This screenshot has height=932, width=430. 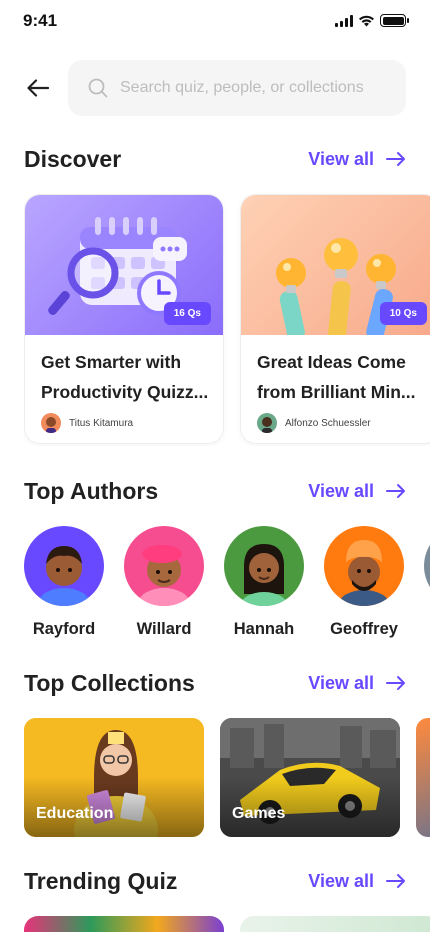 I want to click on author-name: Alfonzo Schuessler, so click(x=328, y=423).